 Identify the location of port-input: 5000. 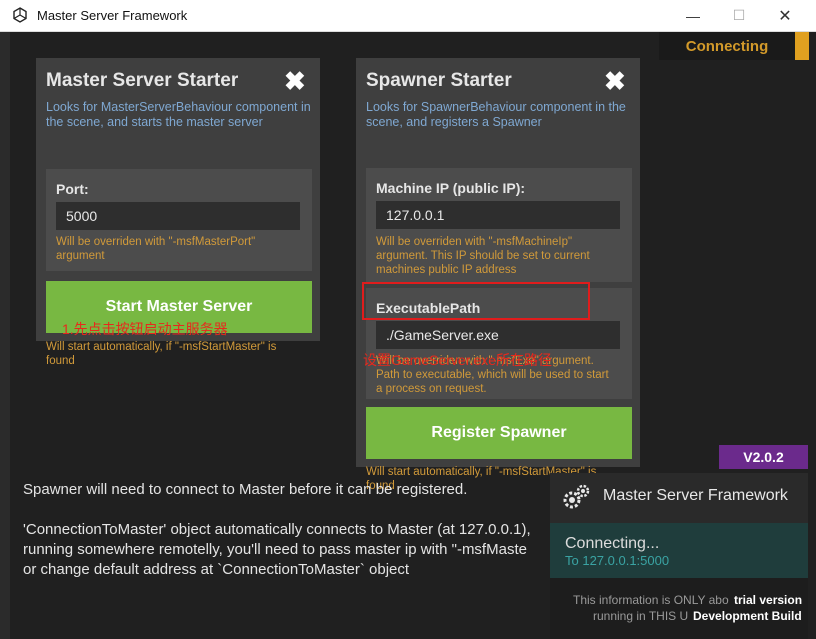
(178, 216).